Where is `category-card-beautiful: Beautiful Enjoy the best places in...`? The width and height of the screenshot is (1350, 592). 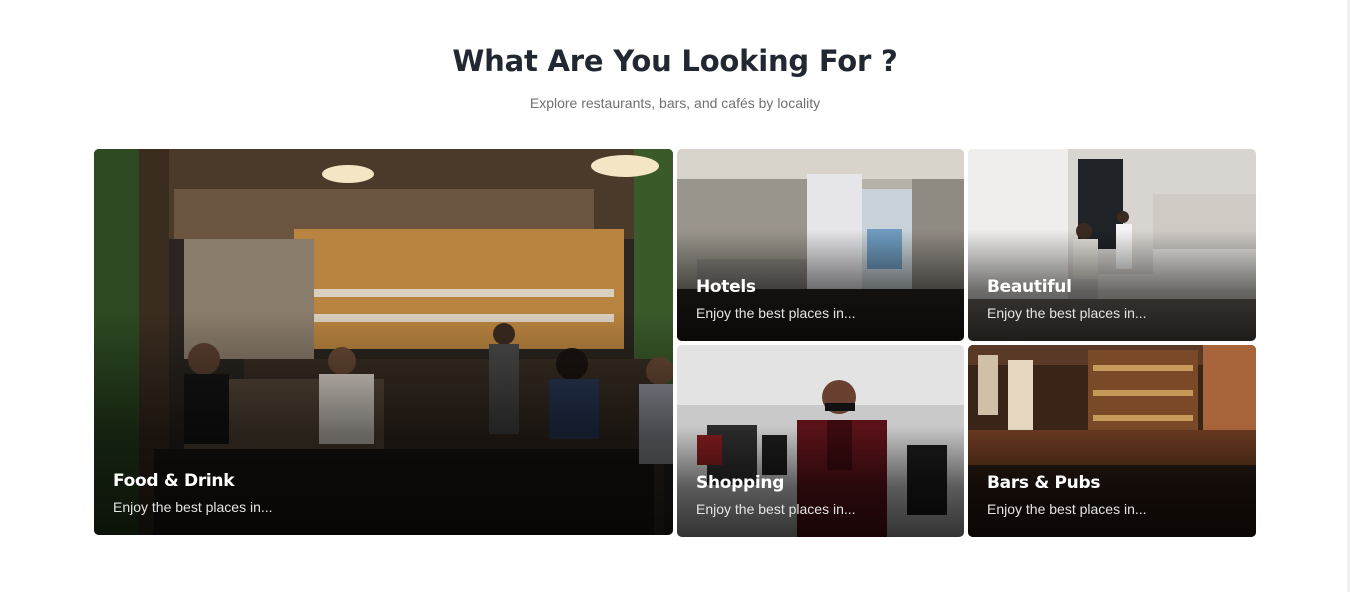
category-card-beautiful: Beautiful Enjoy the best places in... is located at coordinates (1112, 245).